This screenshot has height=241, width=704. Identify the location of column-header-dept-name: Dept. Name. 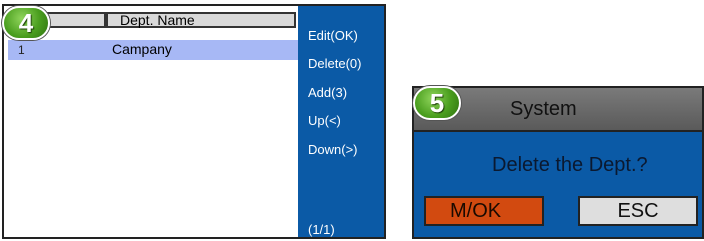
(201, 20).